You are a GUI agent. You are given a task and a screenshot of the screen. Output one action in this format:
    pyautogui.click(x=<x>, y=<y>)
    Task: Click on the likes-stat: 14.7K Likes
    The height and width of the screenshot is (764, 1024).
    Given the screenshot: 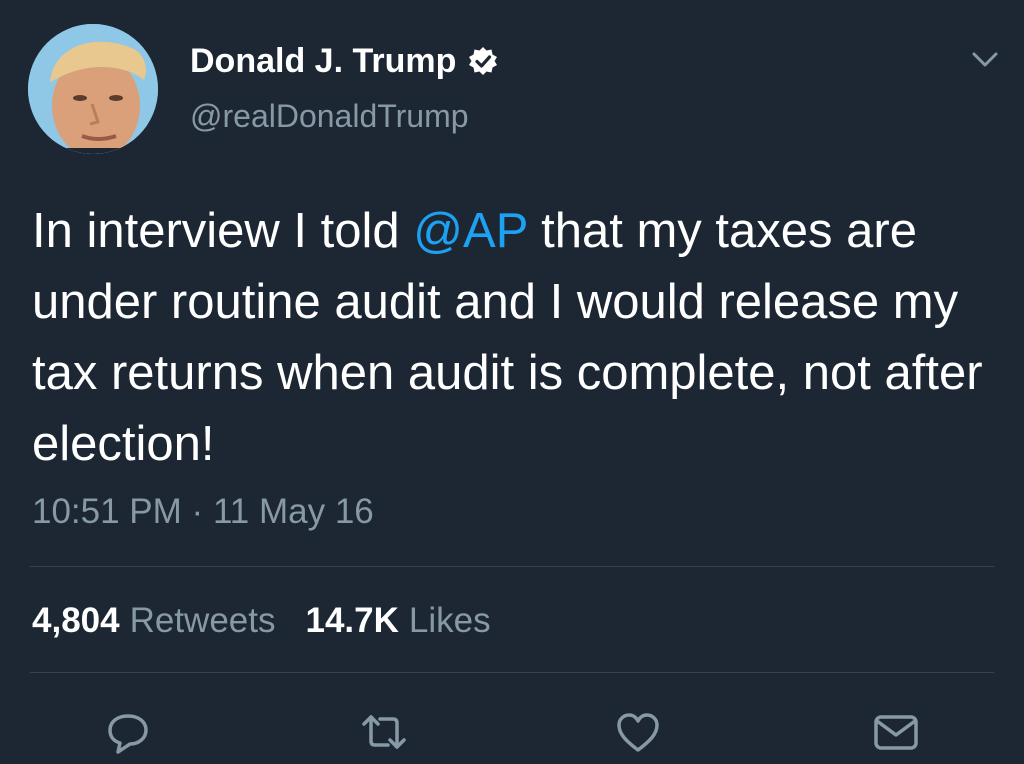 What is the action you would take?
    pyautogui.click(x=398, y=620)
    